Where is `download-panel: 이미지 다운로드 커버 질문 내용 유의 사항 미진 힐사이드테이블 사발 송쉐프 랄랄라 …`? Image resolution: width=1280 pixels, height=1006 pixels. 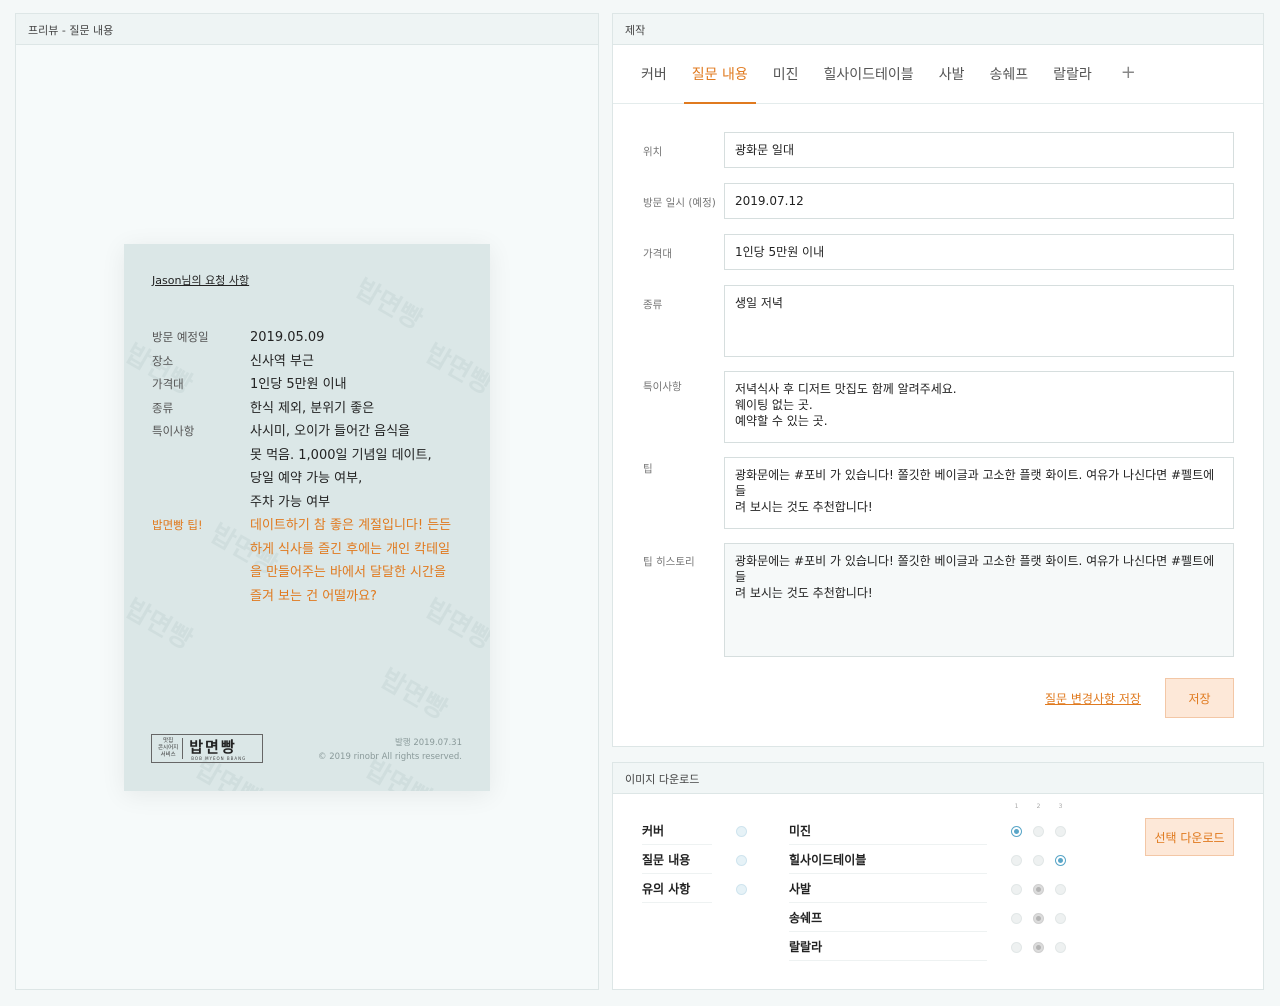
download-panel: 이미지 다운로드 커버 질문 내용 유의 사항 미진 힐사이드테이블 사발 송쉐프 랄랄라 … is located at coordinates (938, 876).